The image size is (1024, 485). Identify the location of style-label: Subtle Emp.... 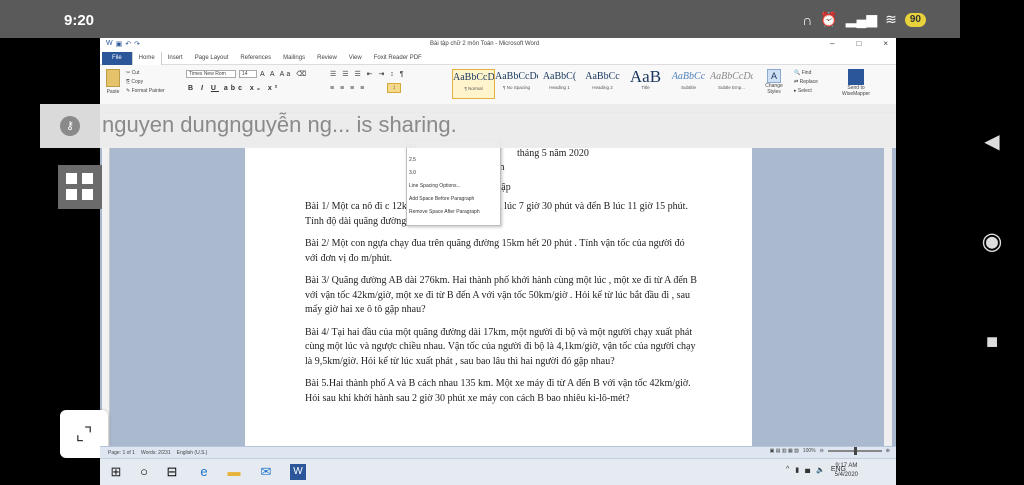
(731, 87).